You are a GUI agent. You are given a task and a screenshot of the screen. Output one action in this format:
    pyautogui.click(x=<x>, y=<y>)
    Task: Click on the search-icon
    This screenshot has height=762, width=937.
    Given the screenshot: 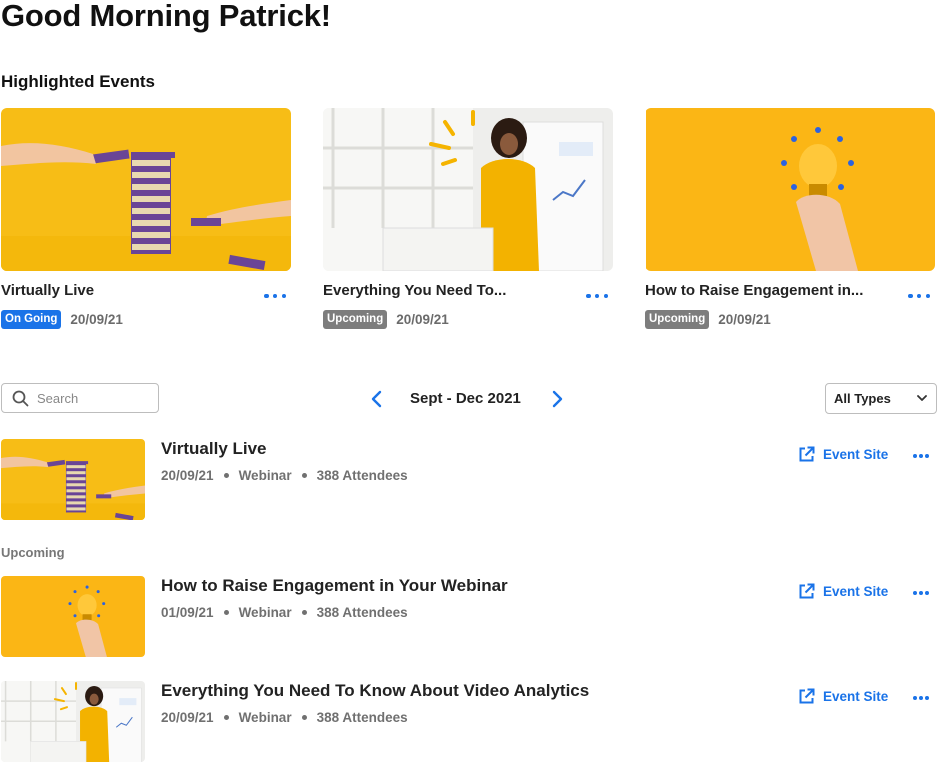 What is the action you would take?
    pyautogui.click(x=20, y=398)
    